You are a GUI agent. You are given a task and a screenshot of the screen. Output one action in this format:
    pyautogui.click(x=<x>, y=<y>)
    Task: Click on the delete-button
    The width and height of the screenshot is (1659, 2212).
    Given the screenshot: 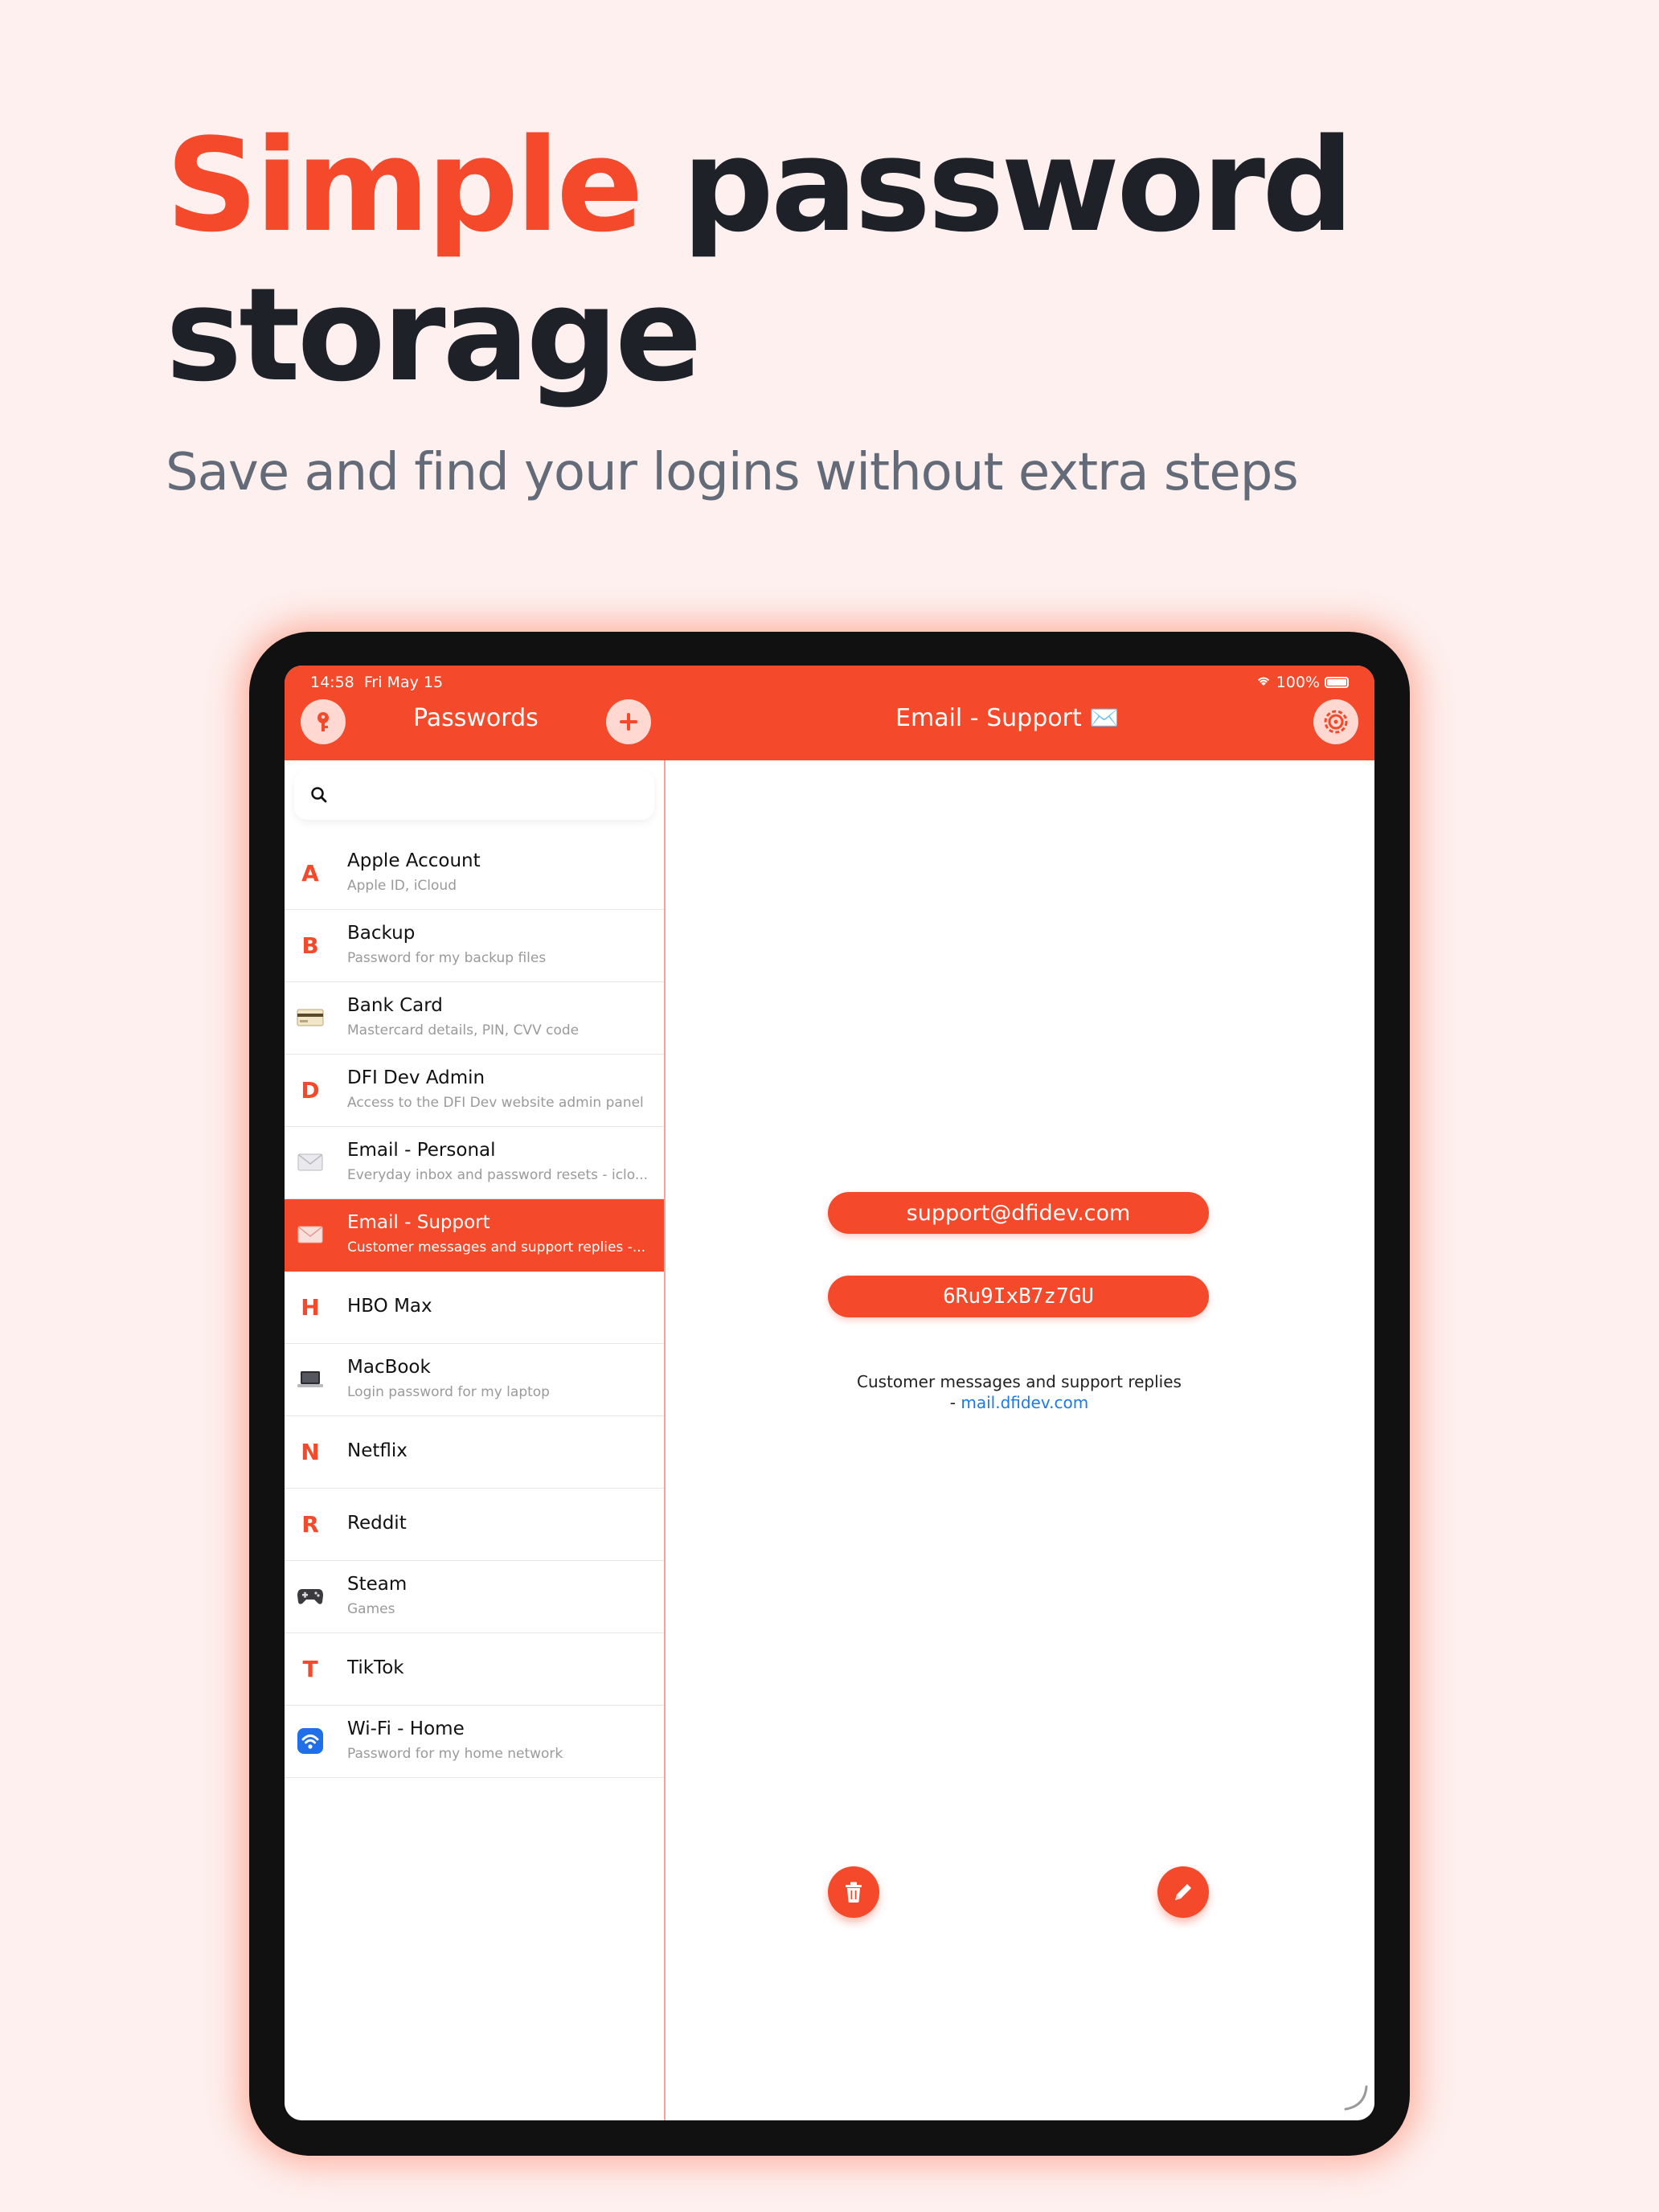 What is the action you would take?
    pyautogui.click(x=853, y=1892)
    